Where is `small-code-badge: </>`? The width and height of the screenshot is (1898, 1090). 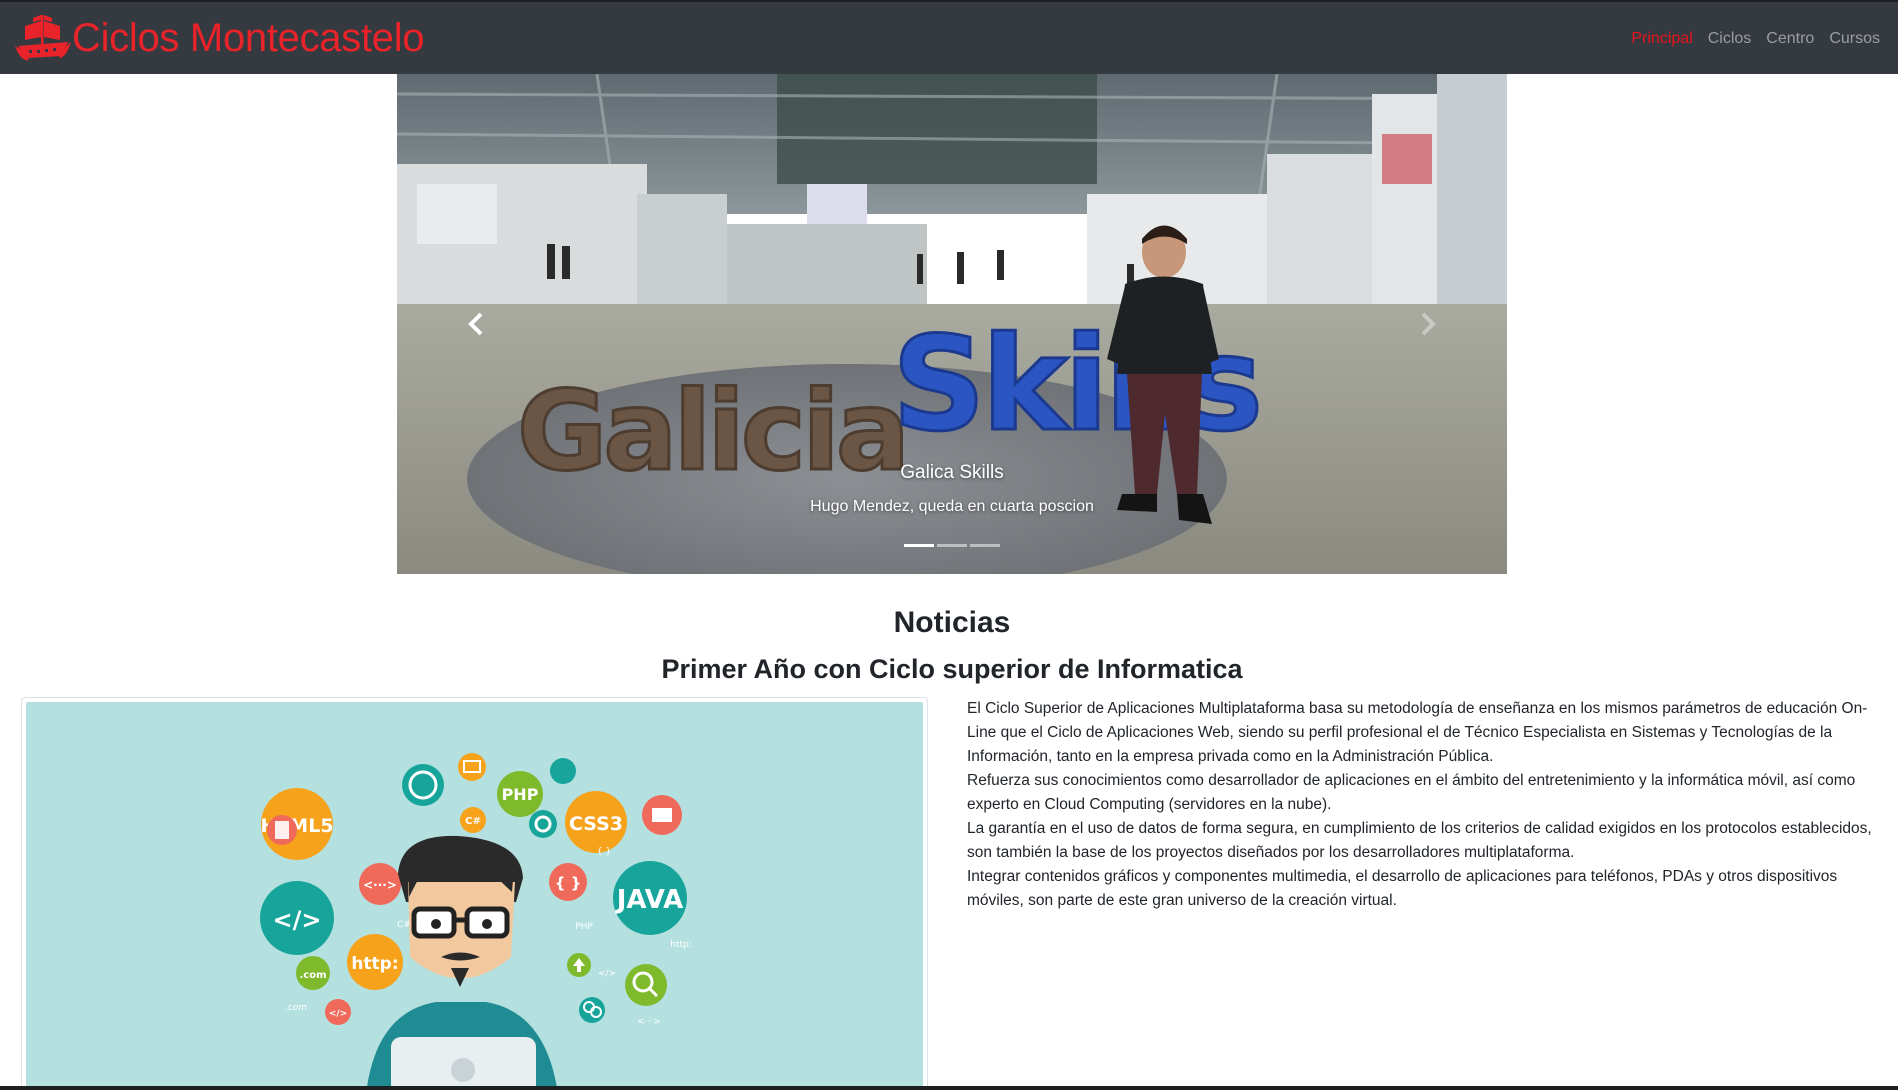
small-code-badge: </> is located at coordinates (338, 1014).